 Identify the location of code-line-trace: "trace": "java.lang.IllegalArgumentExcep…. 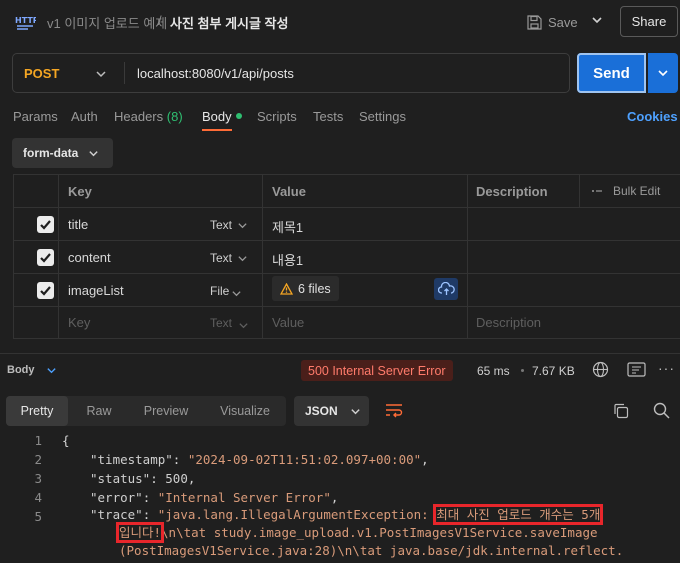
(347, 514).